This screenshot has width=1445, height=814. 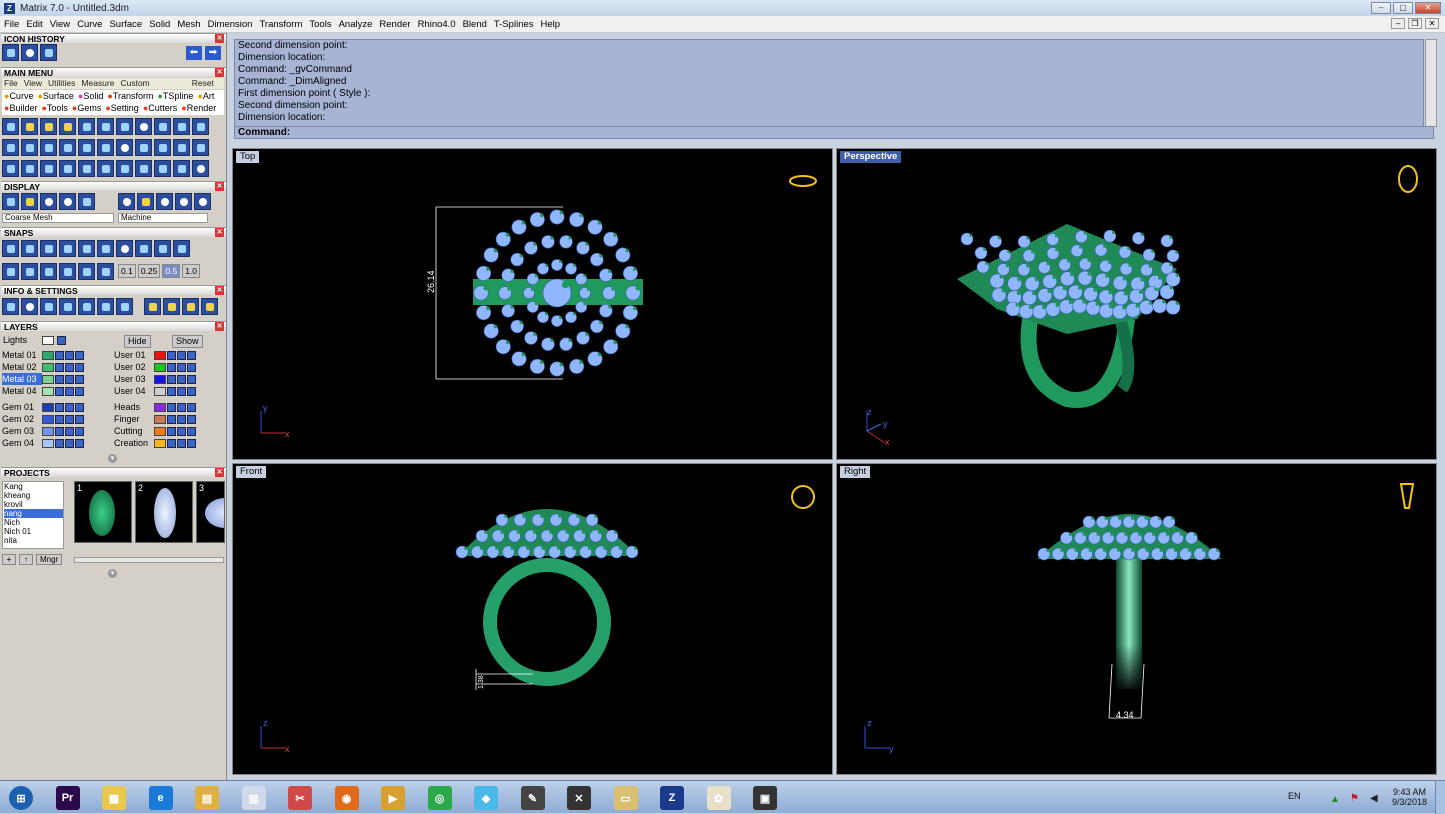 What do you see at coordinates (1431, 83) in the screenshot?
I see `command-scrollbar` at bounding box center [1431, 83].